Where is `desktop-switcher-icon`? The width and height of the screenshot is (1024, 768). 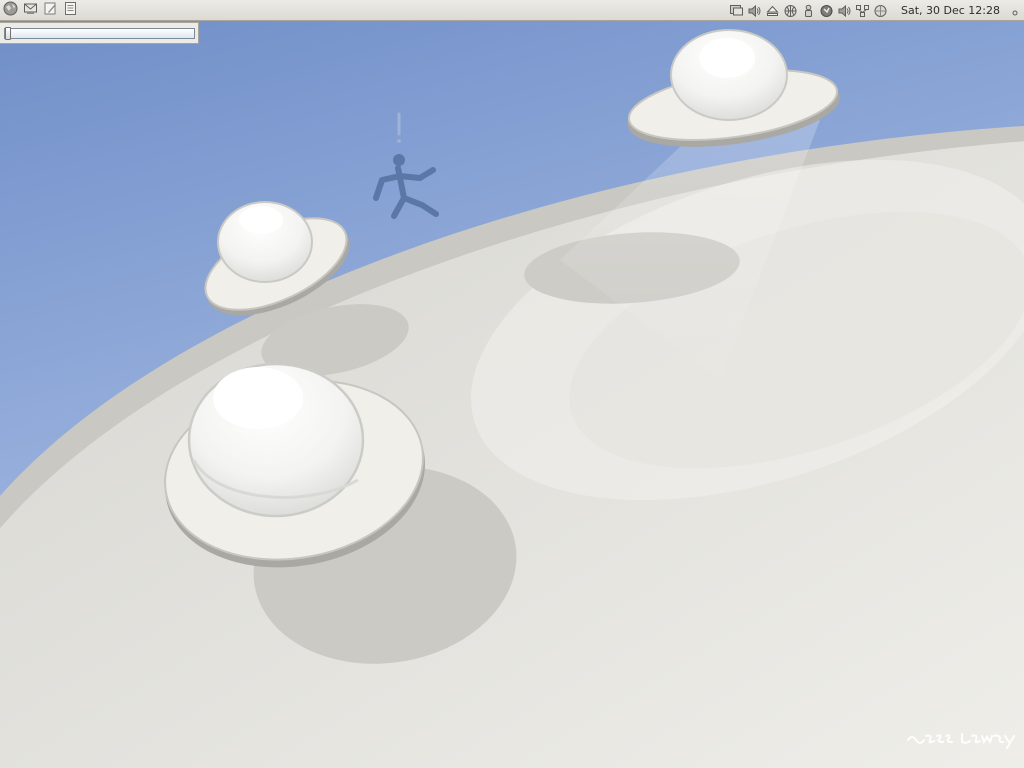 desktop-switcher-icon is located at coordinates (881, 11).